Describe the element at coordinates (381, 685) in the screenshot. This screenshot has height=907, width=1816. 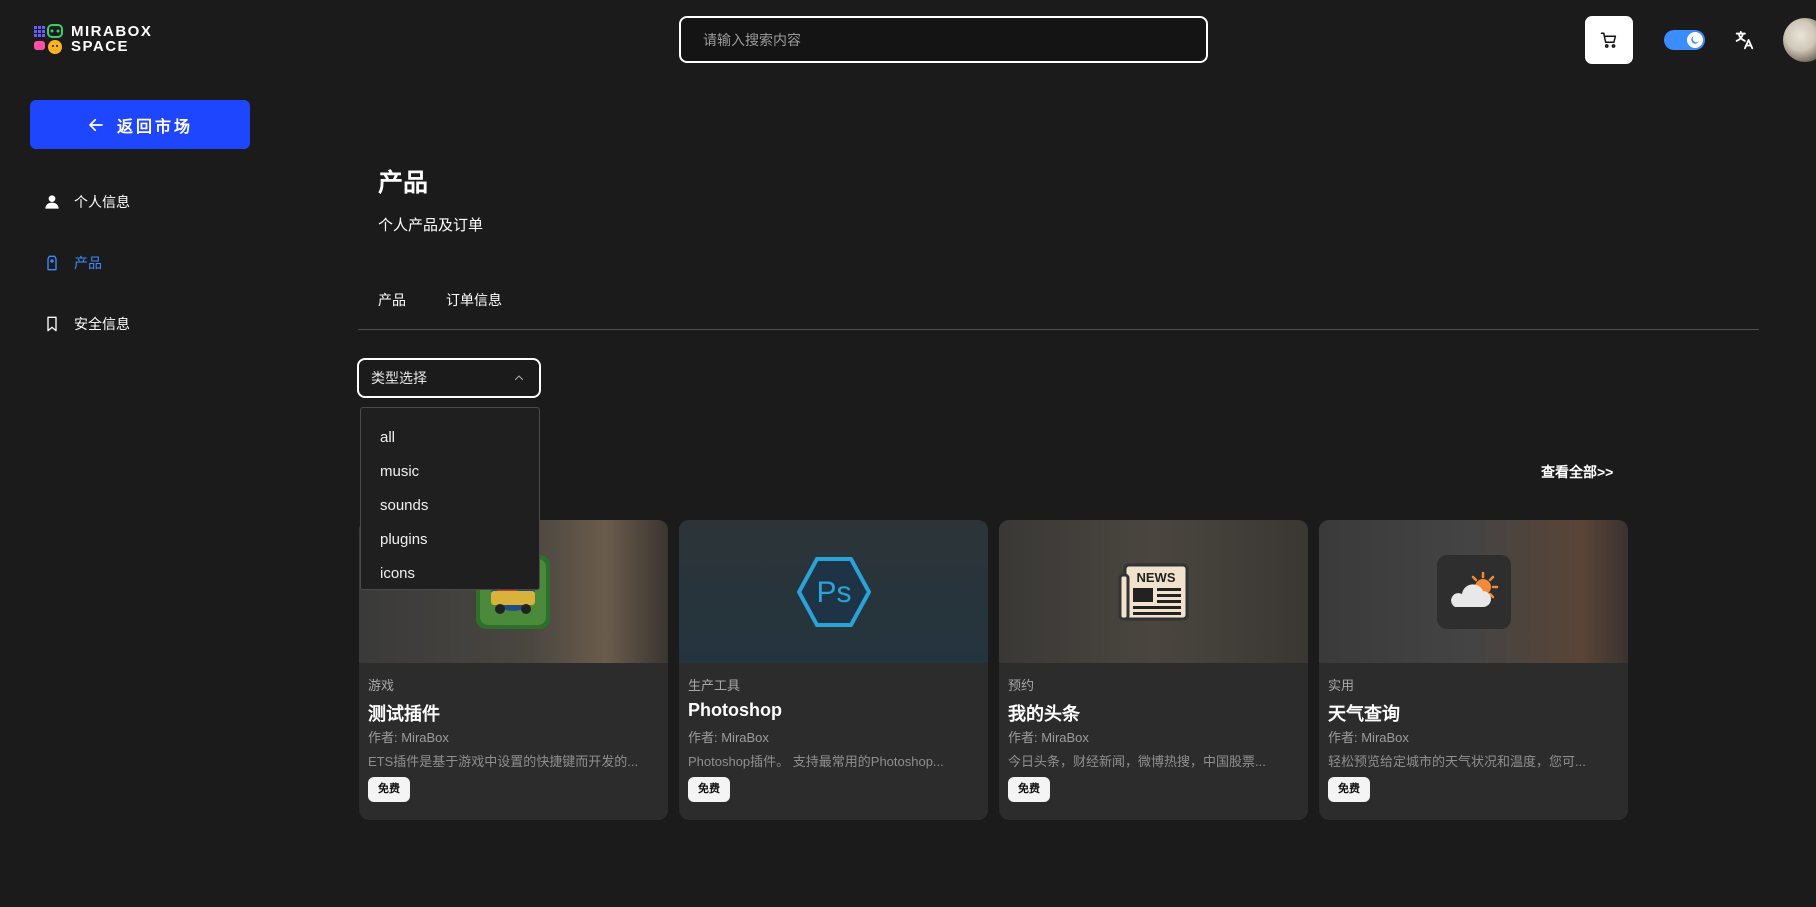
I see `card-category: 游戏` at that location.